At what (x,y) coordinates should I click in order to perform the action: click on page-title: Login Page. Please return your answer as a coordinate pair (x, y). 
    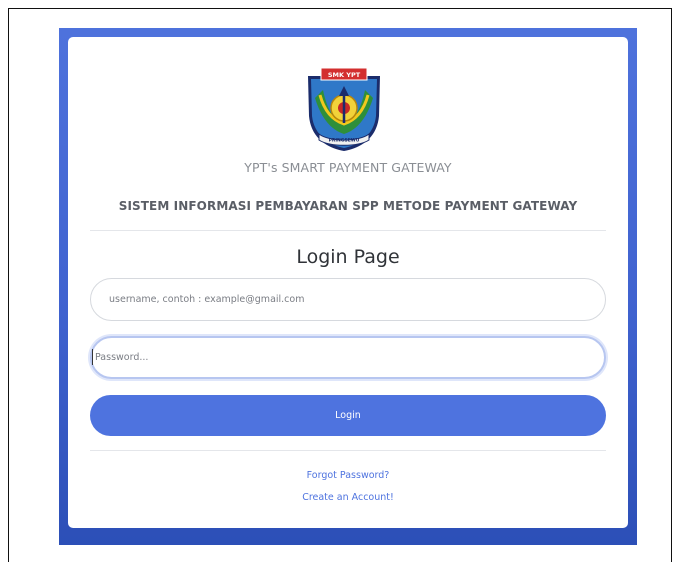
    Looking at the image, I should click on (348, 257).